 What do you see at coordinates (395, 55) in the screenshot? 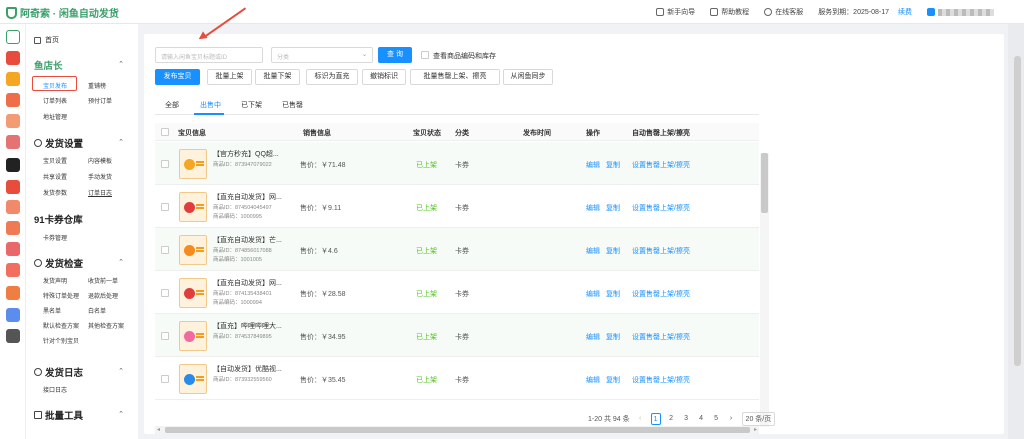
I see `search-button: 查 询` at bounding box center [395, 55].